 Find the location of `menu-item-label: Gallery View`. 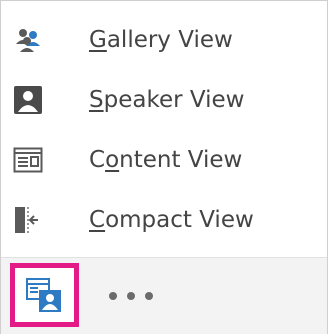

menu-item-label: Gallery View is located at coordinates (161, 40).